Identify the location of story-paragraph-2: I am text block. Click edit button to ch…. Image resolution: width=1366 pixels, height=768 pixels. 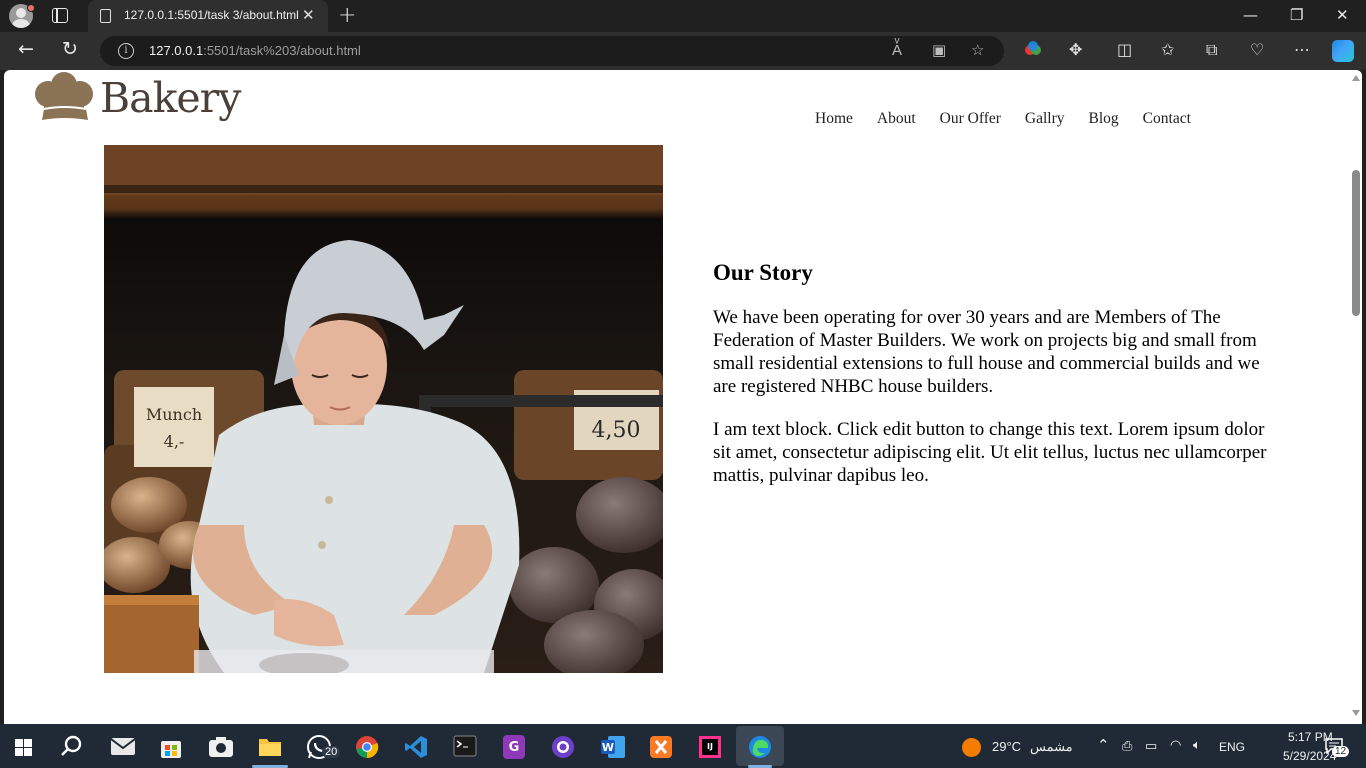
(990, 452).